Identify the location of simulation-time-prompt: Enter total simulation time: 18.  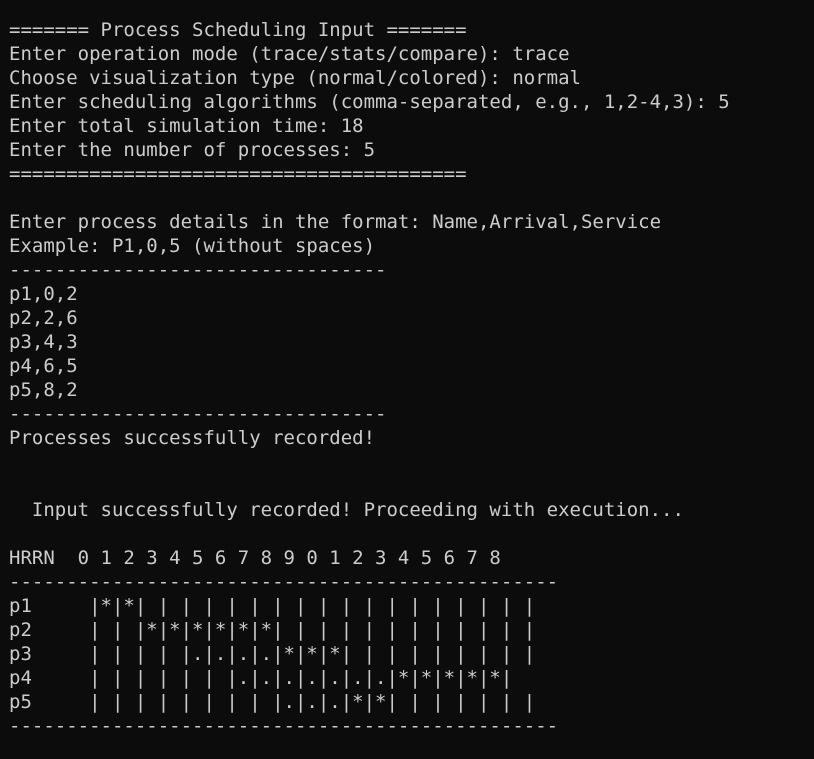
(186, 126).